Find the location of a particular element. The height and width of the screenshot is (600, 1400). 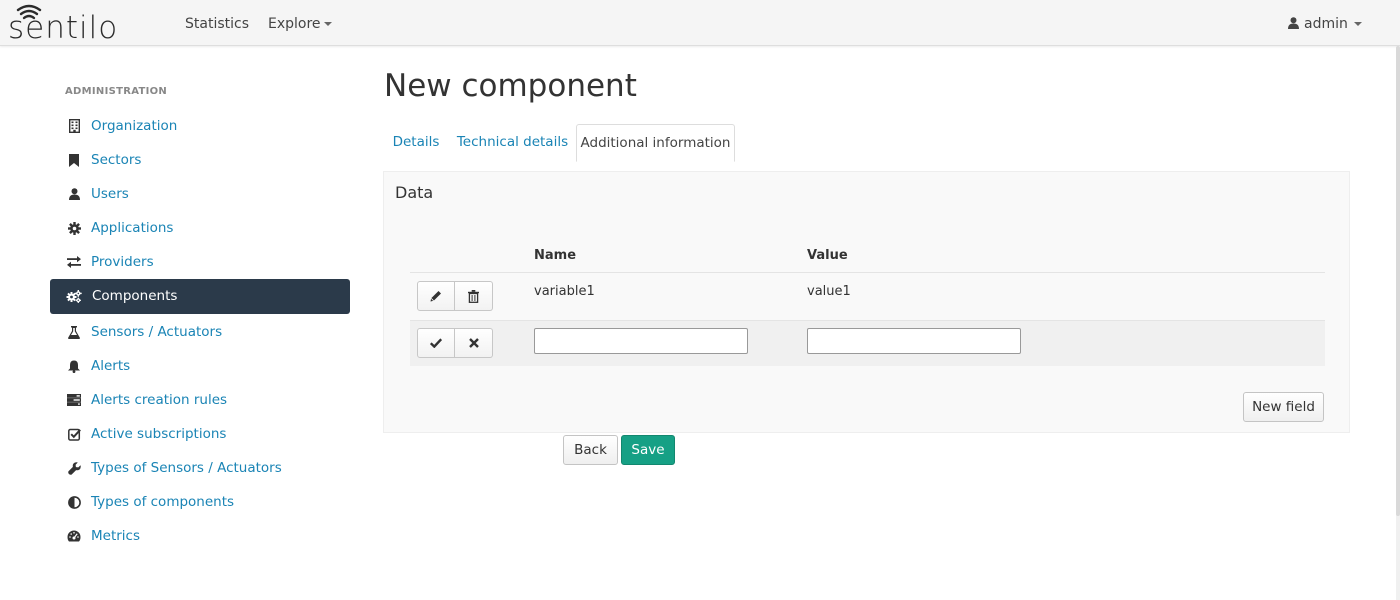

sidebar-item-label: Sectors is located at coordinates (116, 160).